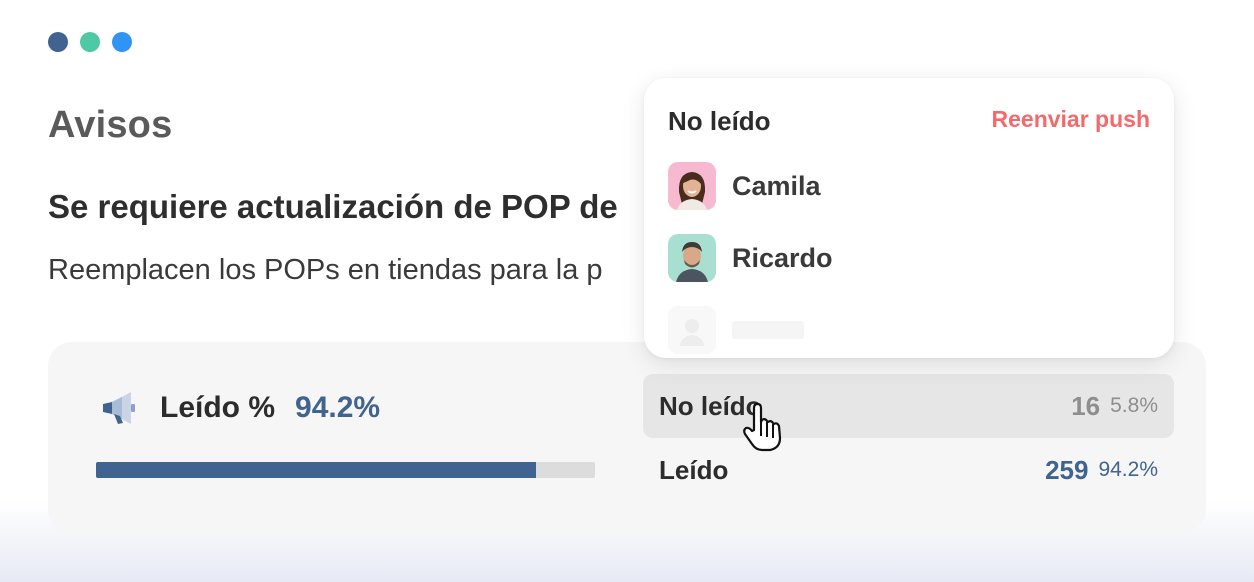 The image size is (1254, 582). What do you see at coordinates (908, 470) in the screenshot?
I see `read-row: Leído 259 94.2%` at bounding box center [908, 470].